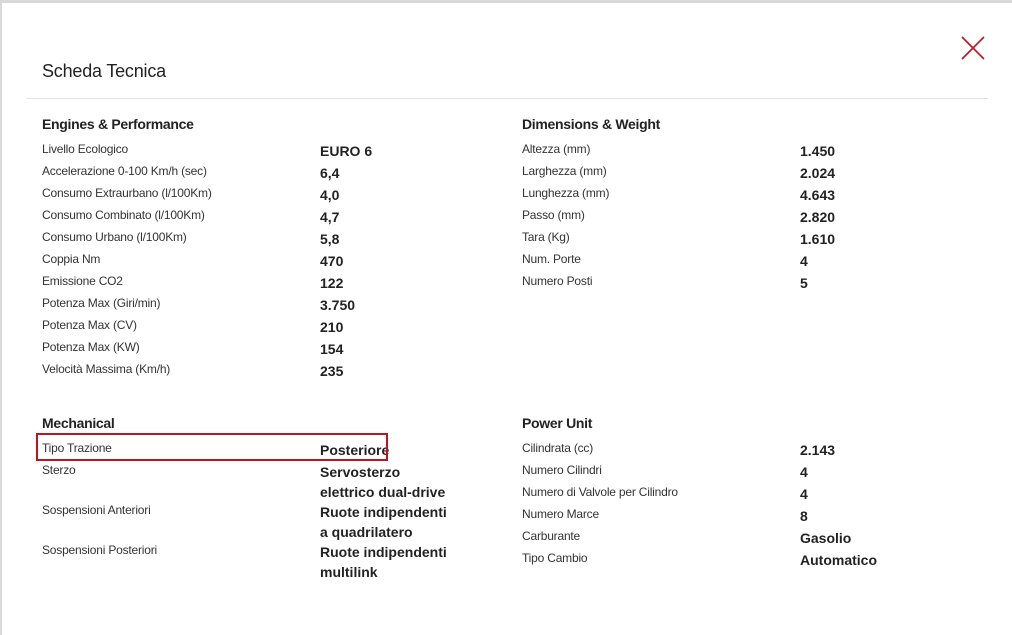 Image resolution: width=1012 pixels, height=635 pixels. Describe the element at coordinates (838, 560) in the screenshot. I see `spec-value: Automatico` at that location.